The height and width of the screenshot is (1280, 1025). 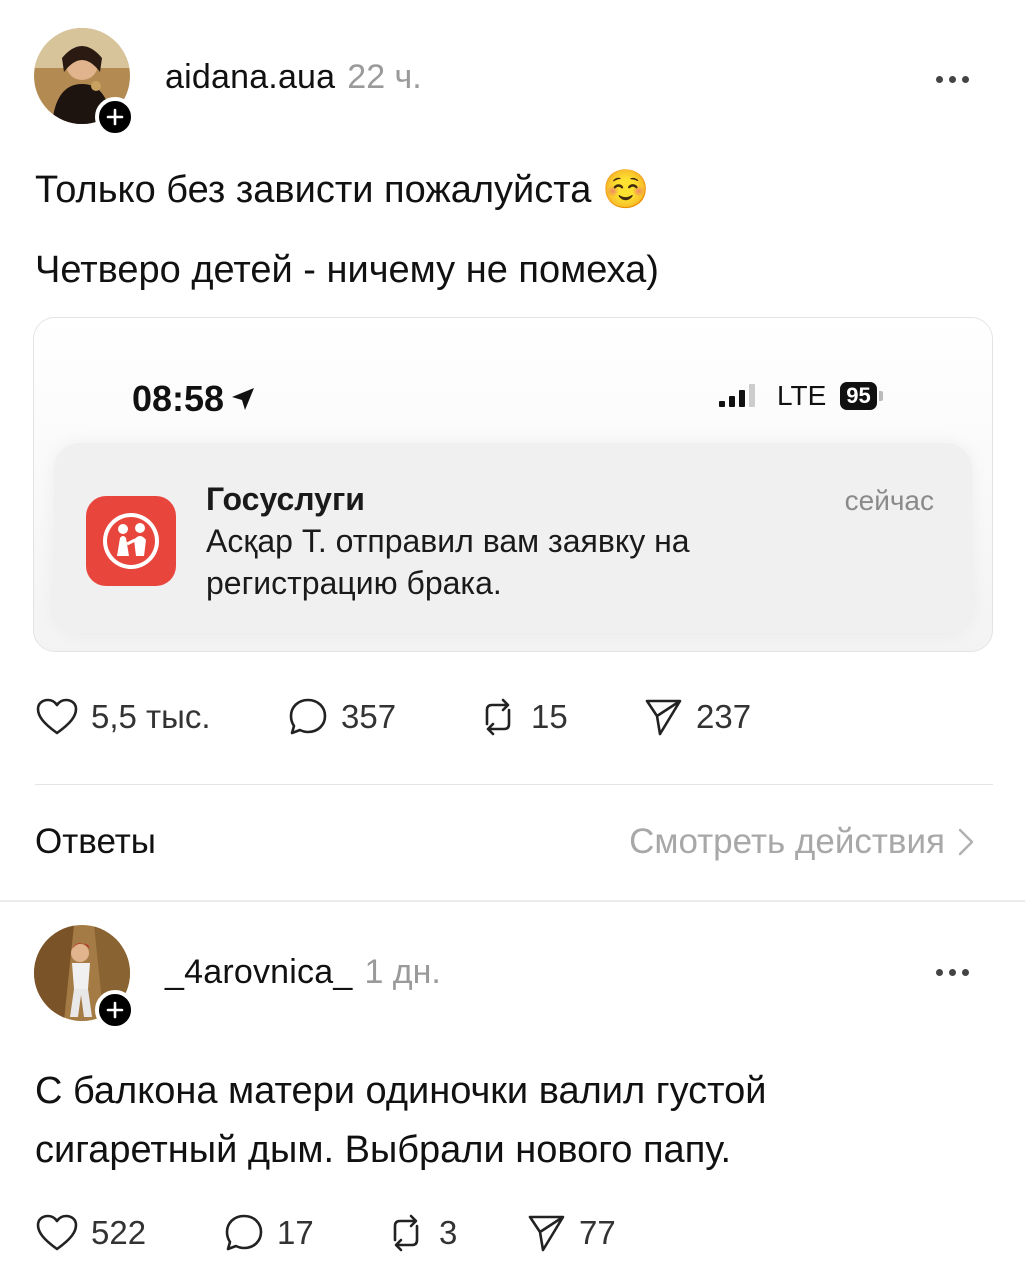 What do you see at coordinates (194, 399) in the screenshot?
I see `status-time: 08:58` at bounding box center [194, 399].